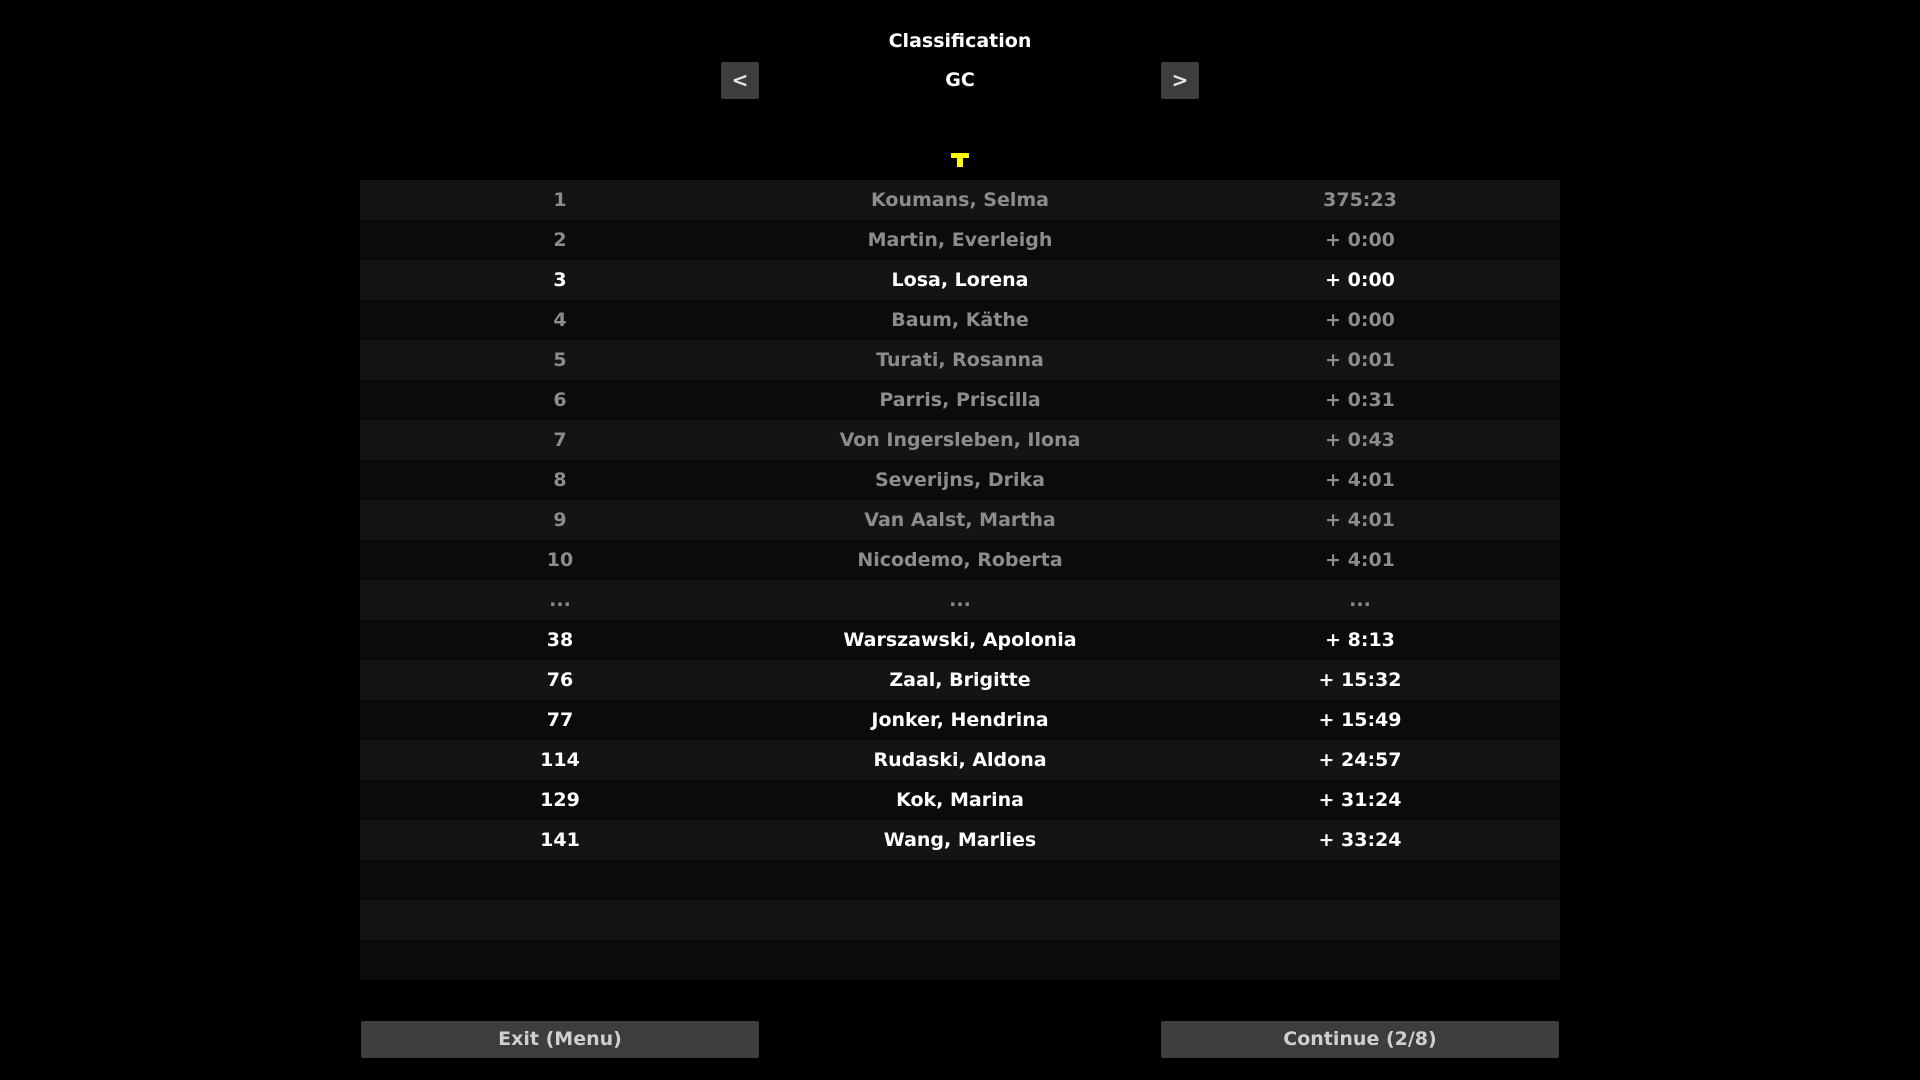 Image resolution: width=1920 pixels, height=1080 pixels. Describe the element at coordinates (560, 1039) in the screenshot. I see `exit-menu-button: Exit (Menu)` at that location.